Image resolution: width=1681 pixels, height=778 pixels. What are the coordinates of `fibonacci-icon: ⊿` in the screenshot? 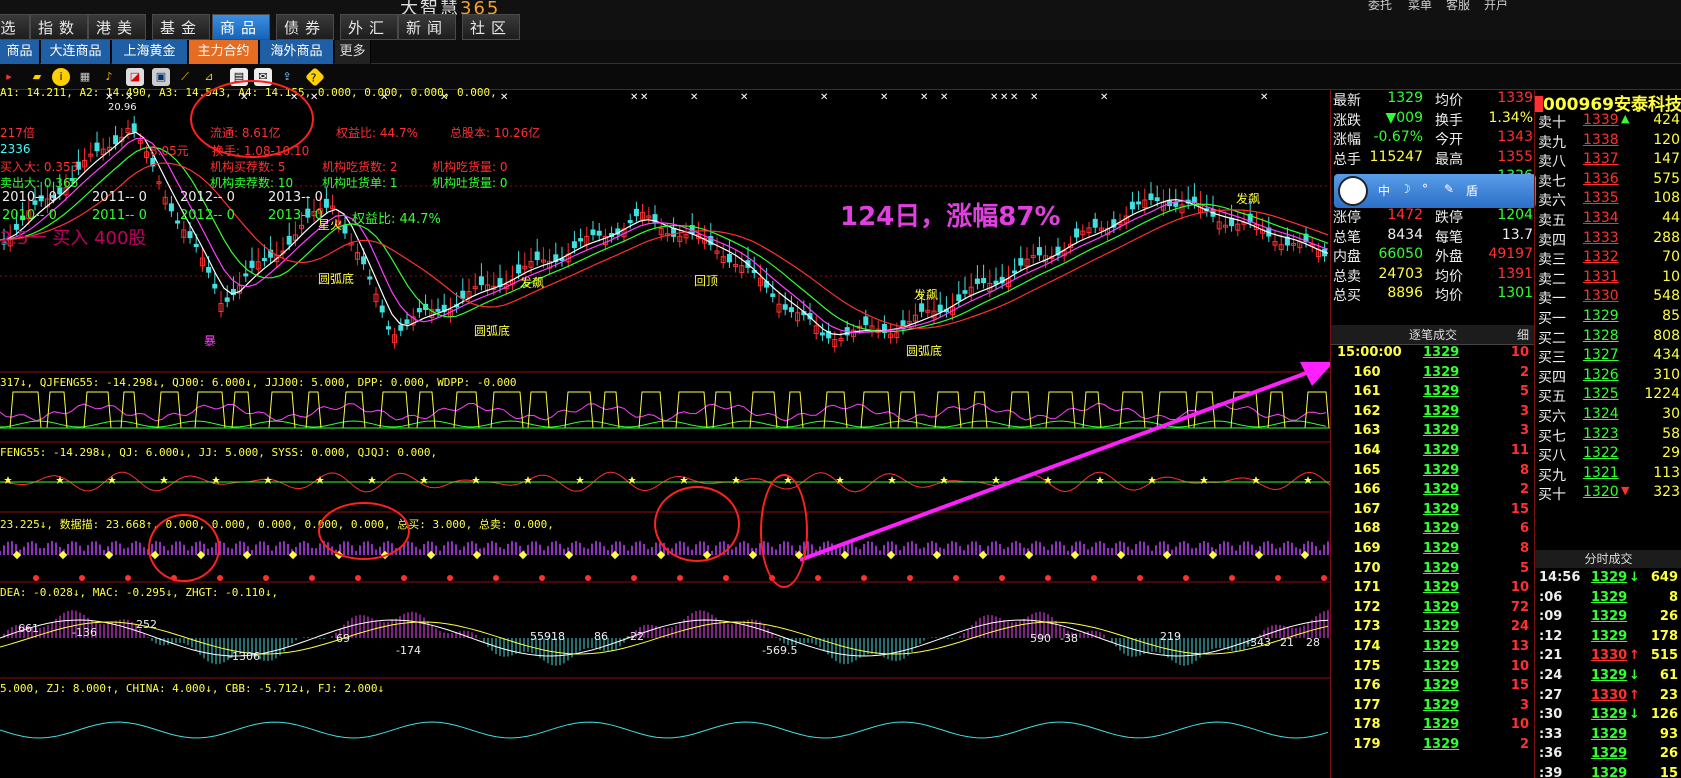 It's located at (209, 77).